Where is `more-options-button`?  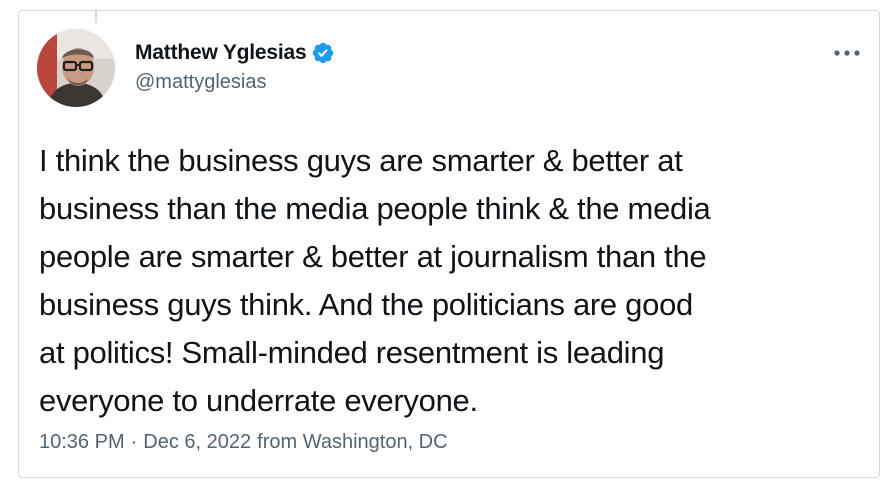
more-options-button is located at coordinates (847, 53).